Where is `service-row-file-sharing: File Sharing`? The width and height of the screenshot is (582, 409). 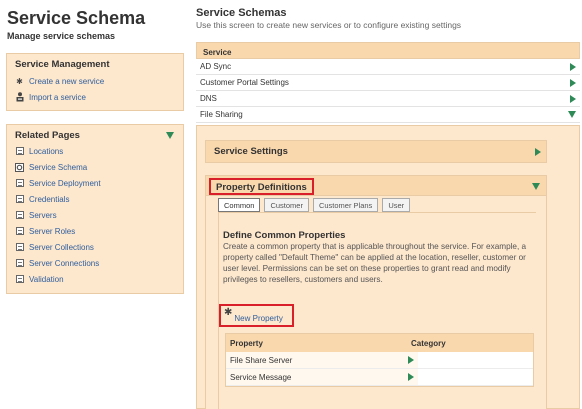
service-row-file-sharing: File Sharing is located at coordinates (388, 115).